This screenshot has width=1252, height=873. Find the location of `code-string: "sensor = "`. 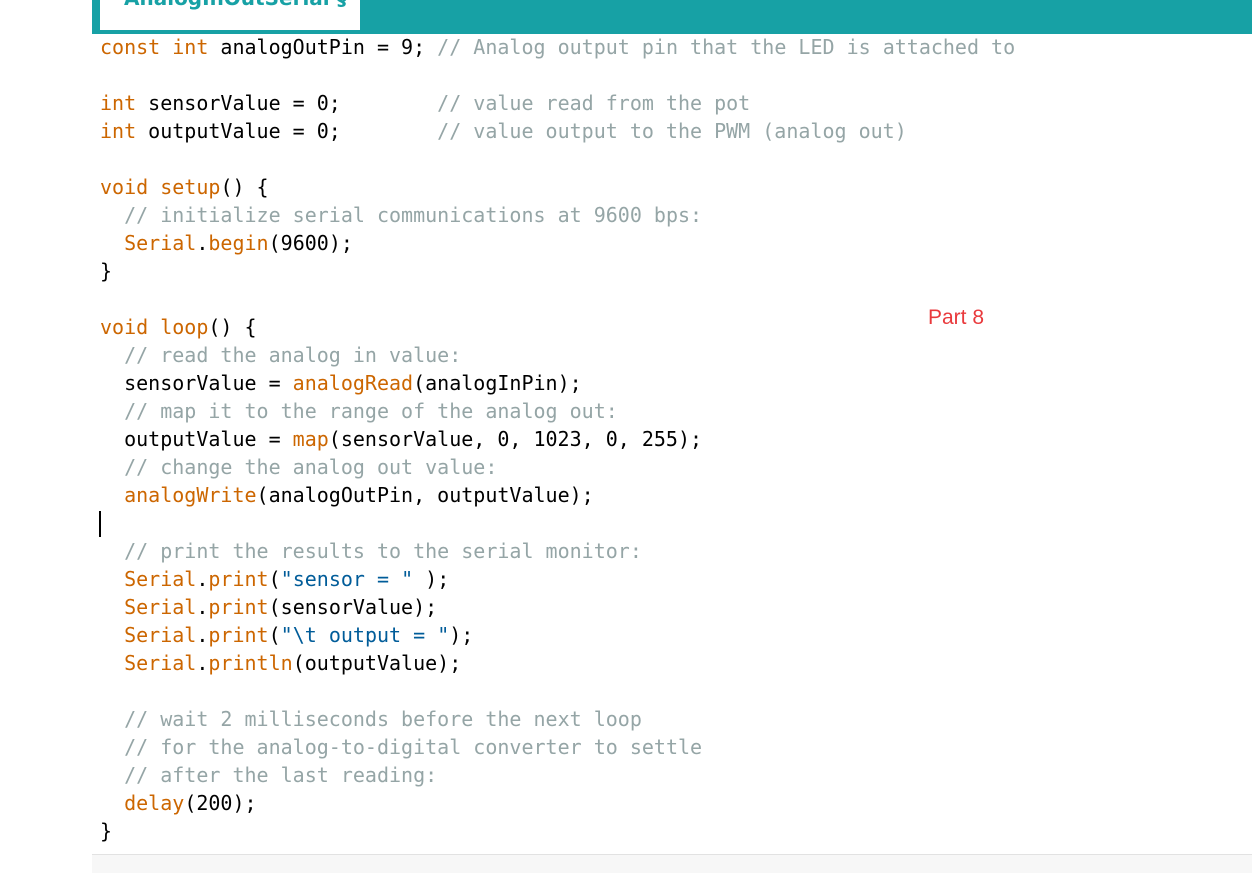

code-string: "sensor = " is located at coordinates (347, 579).